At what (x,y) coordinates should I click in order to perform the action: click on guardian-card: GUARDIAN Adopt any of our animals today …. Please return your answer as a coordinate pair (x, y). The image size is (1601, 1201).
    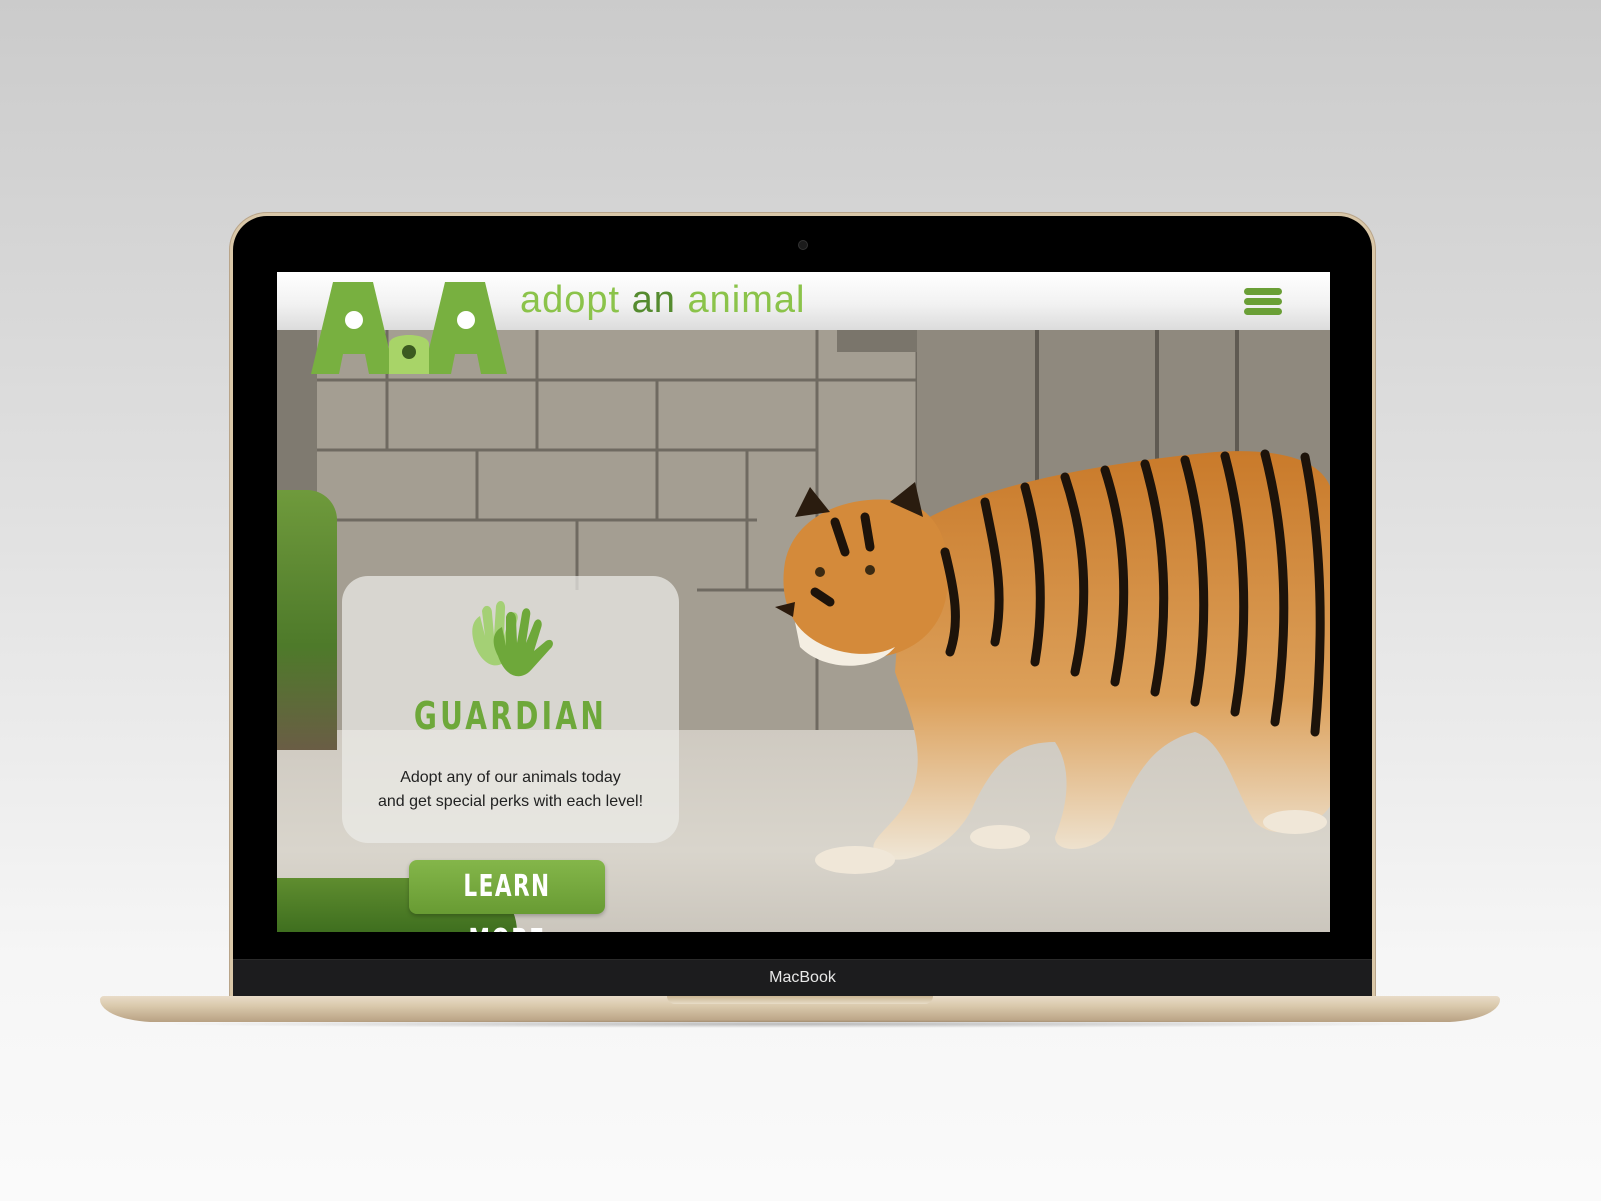
    Looking at the image, I should click on (510, 709).